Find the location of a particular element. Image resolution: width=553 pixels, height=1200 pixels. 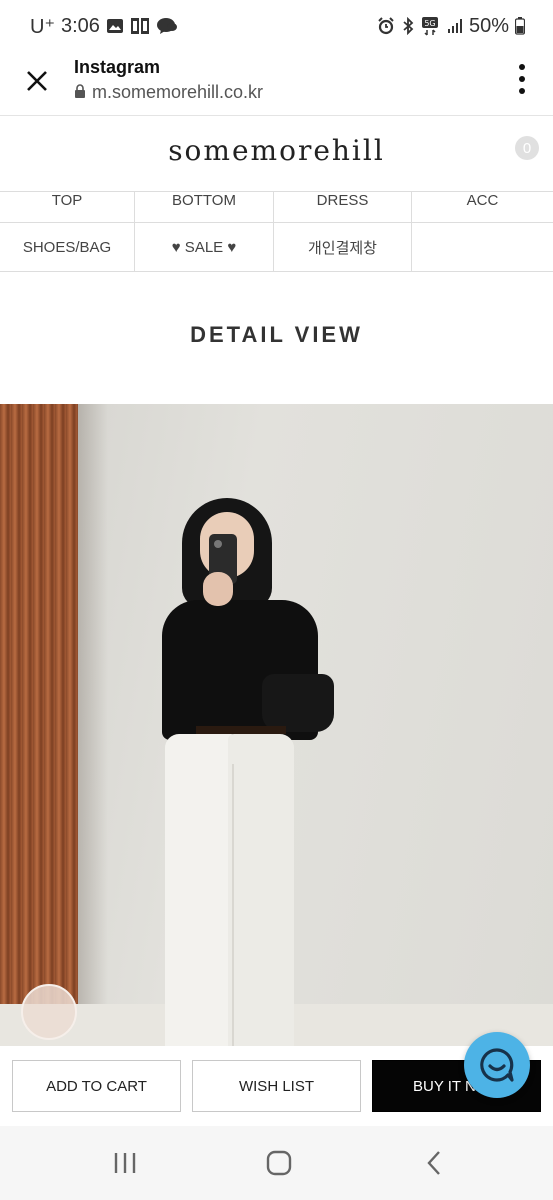

network-5g-icon: 5G is located at coordinates (431, 26).